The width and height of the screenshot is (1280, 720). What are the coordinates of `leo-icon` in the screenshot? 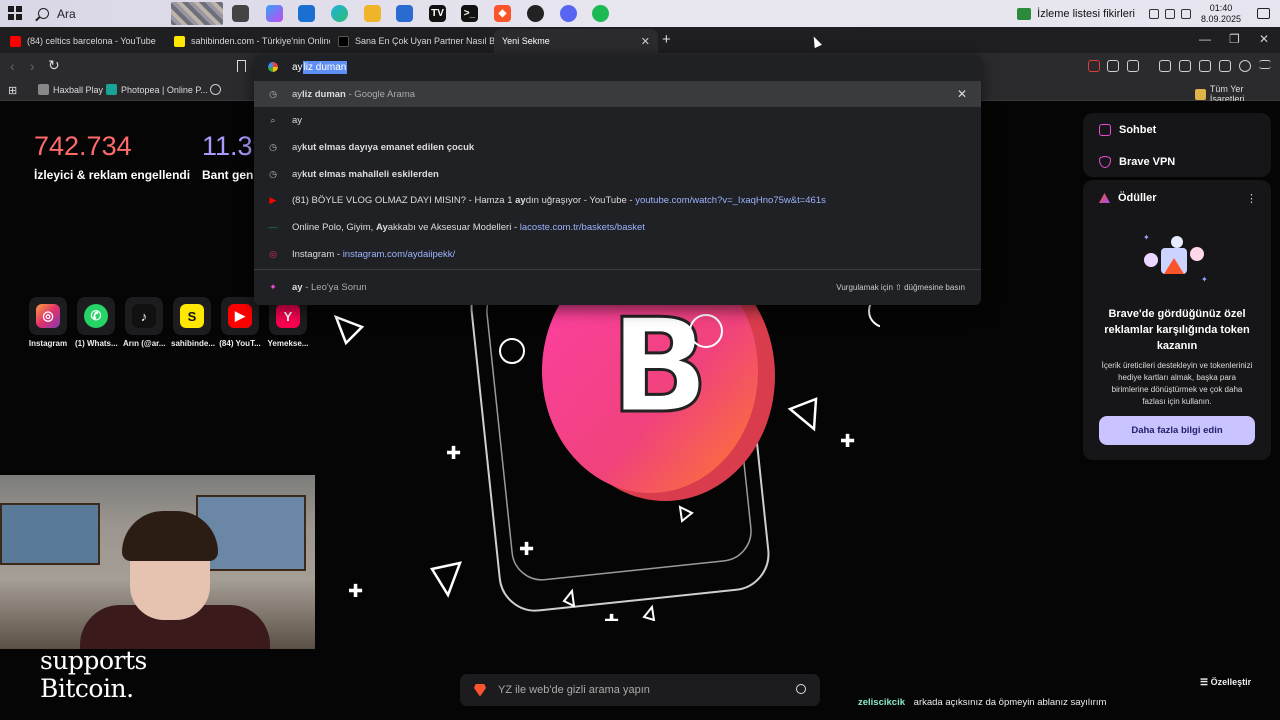 It's located at (1225, 66).